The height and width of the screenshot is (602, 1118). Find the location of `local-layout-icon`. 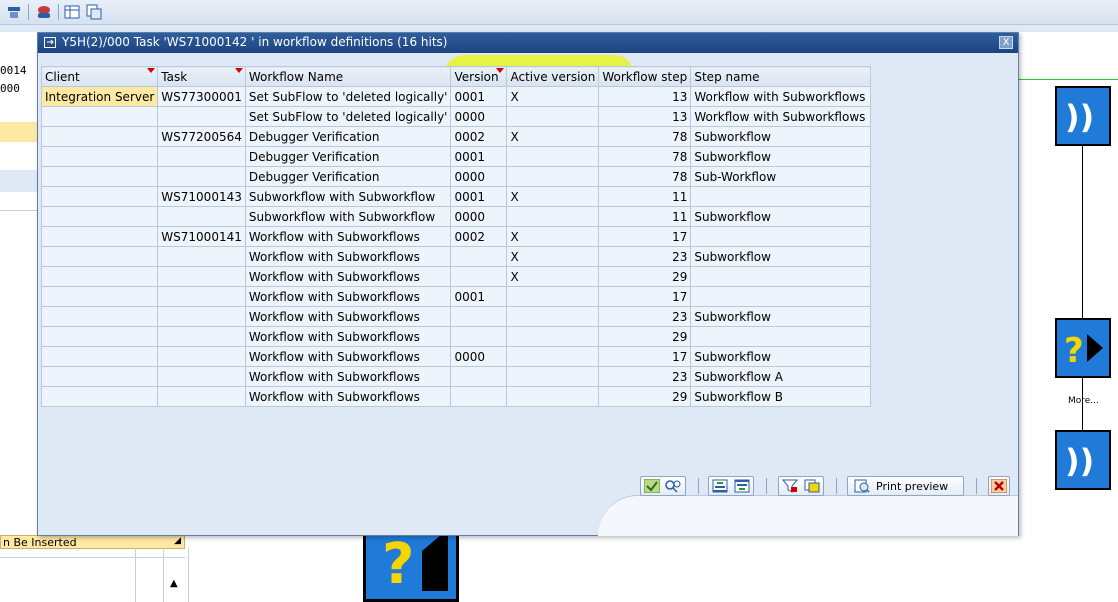

local-layout-icon is located at coordinates (44, 12).